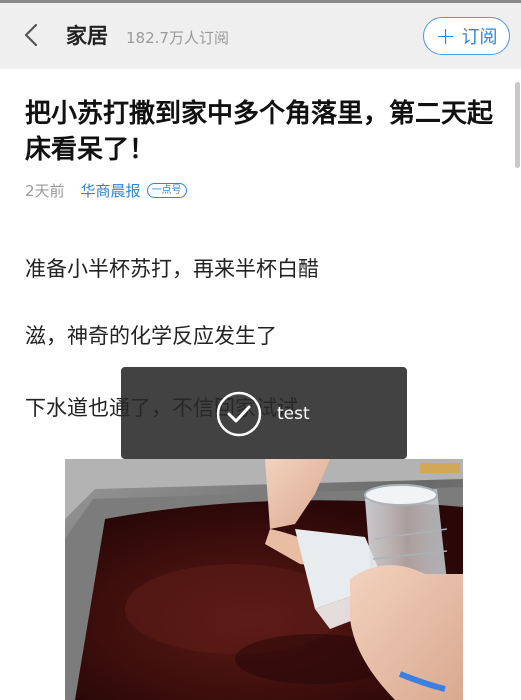  I want to click on chevron-left-icon, so click(31, 35).